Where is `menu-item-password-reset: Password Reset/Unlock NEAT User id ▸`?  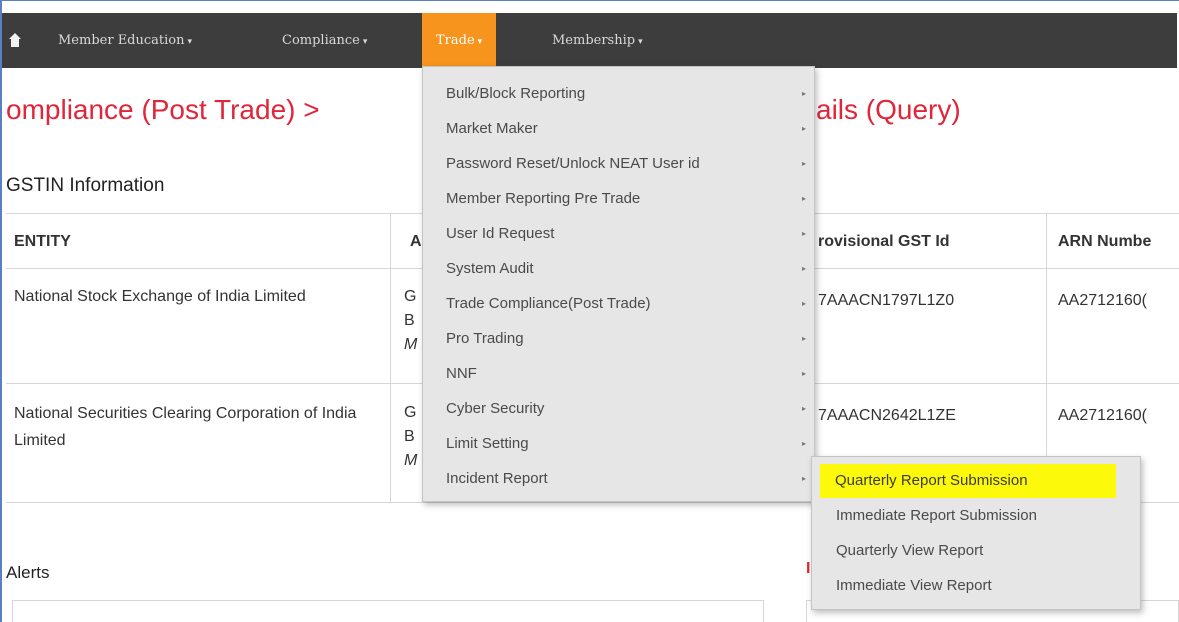
menu-item-password-reset: Password Reset/Unlock NEAT User id ▸ is located at coordinates (618, 164).